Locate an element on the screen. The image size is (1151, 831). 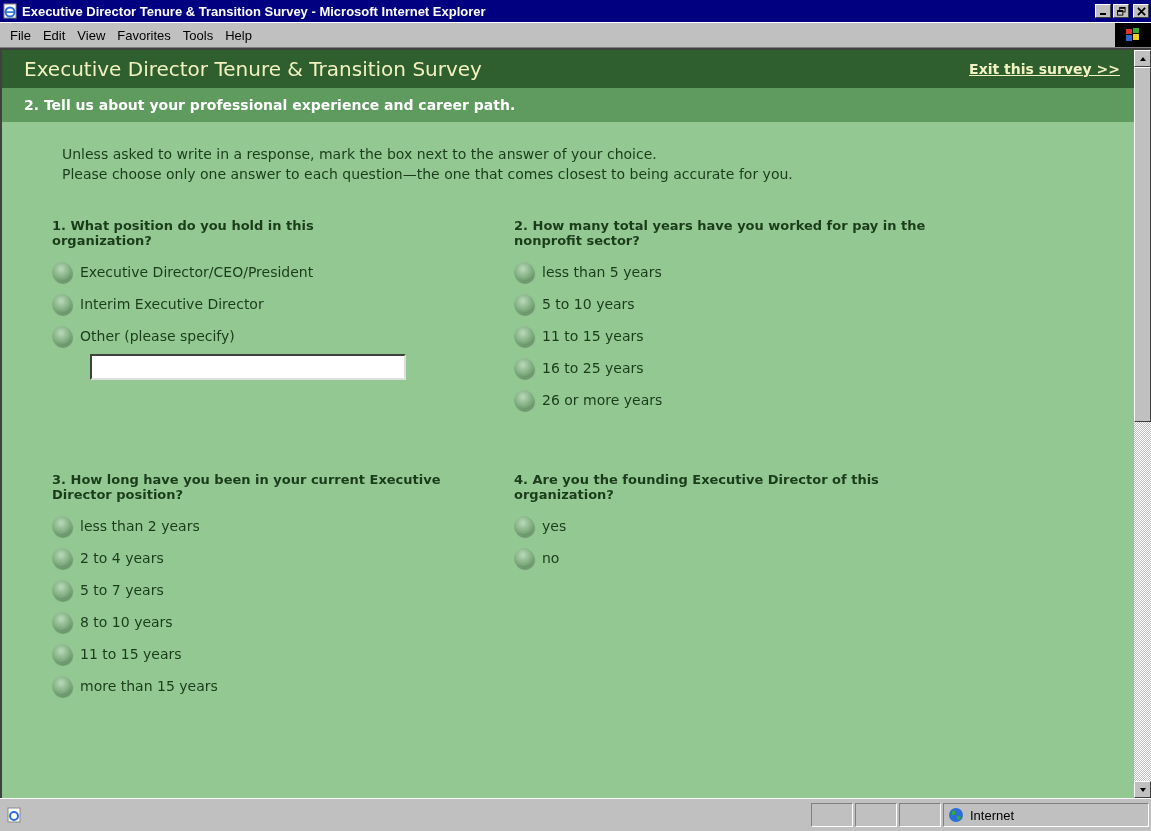
close-button is located at coordinates (1141, 11).